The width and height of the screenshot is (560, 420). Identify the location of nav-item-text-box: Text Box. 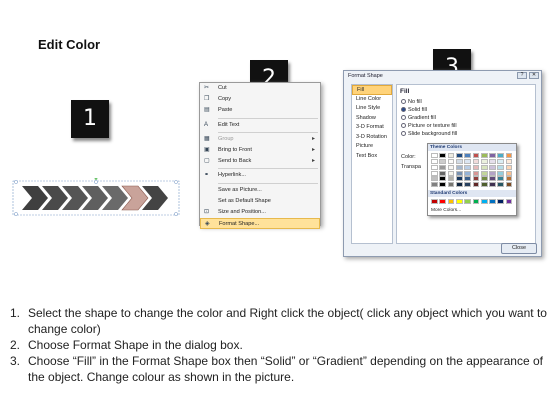
(372, 157).